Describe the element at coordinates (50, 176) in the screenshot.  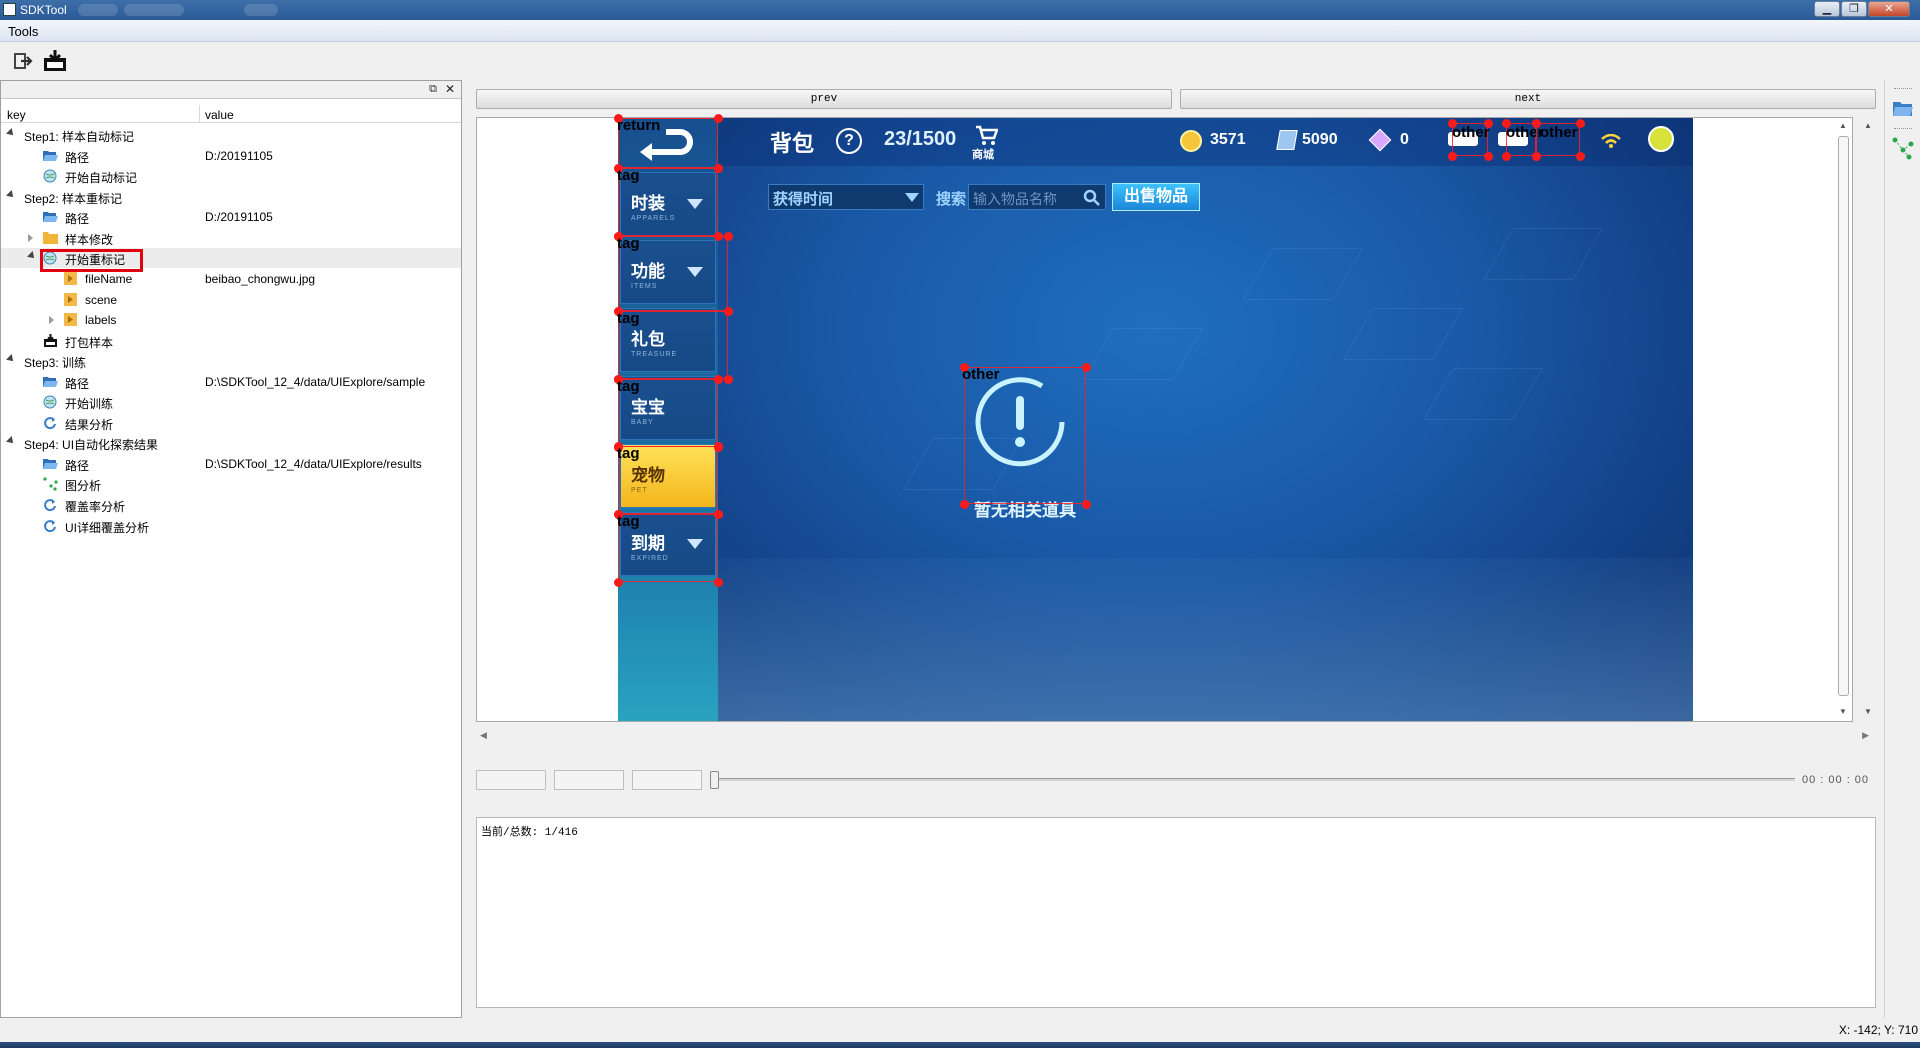
I see `globe-icon` at that location.